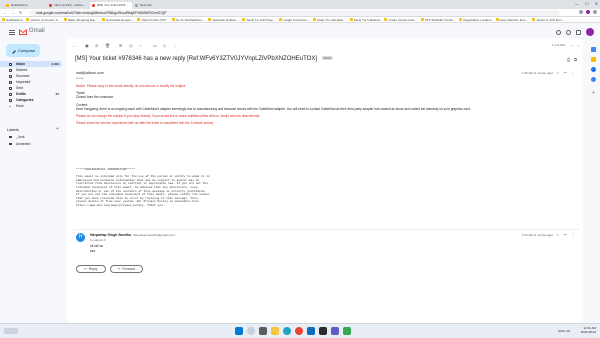 Image resolution: width=600 pixels, height=338 pixels. I want to click on help-icon, so click(558, 32).